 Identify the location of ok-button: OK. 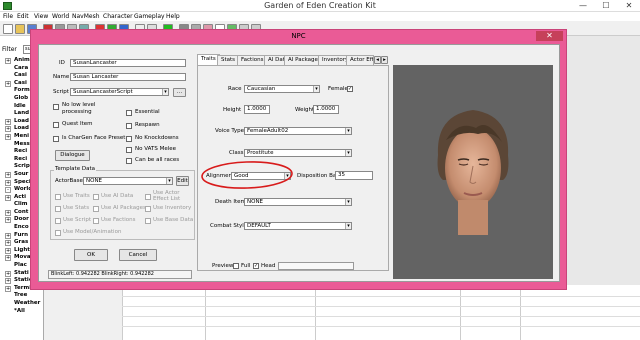
(91, 255).